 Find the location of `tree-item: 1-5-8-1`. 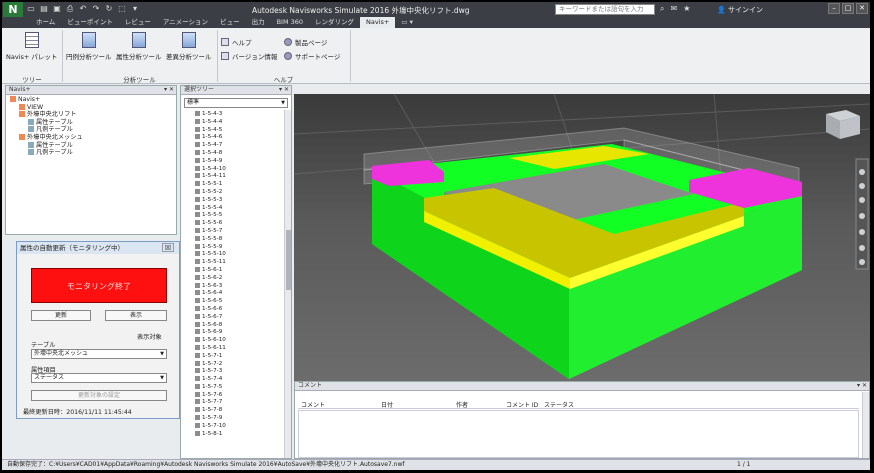

tree-item: 1-5-8-1 is located at coordinates (238, 434).